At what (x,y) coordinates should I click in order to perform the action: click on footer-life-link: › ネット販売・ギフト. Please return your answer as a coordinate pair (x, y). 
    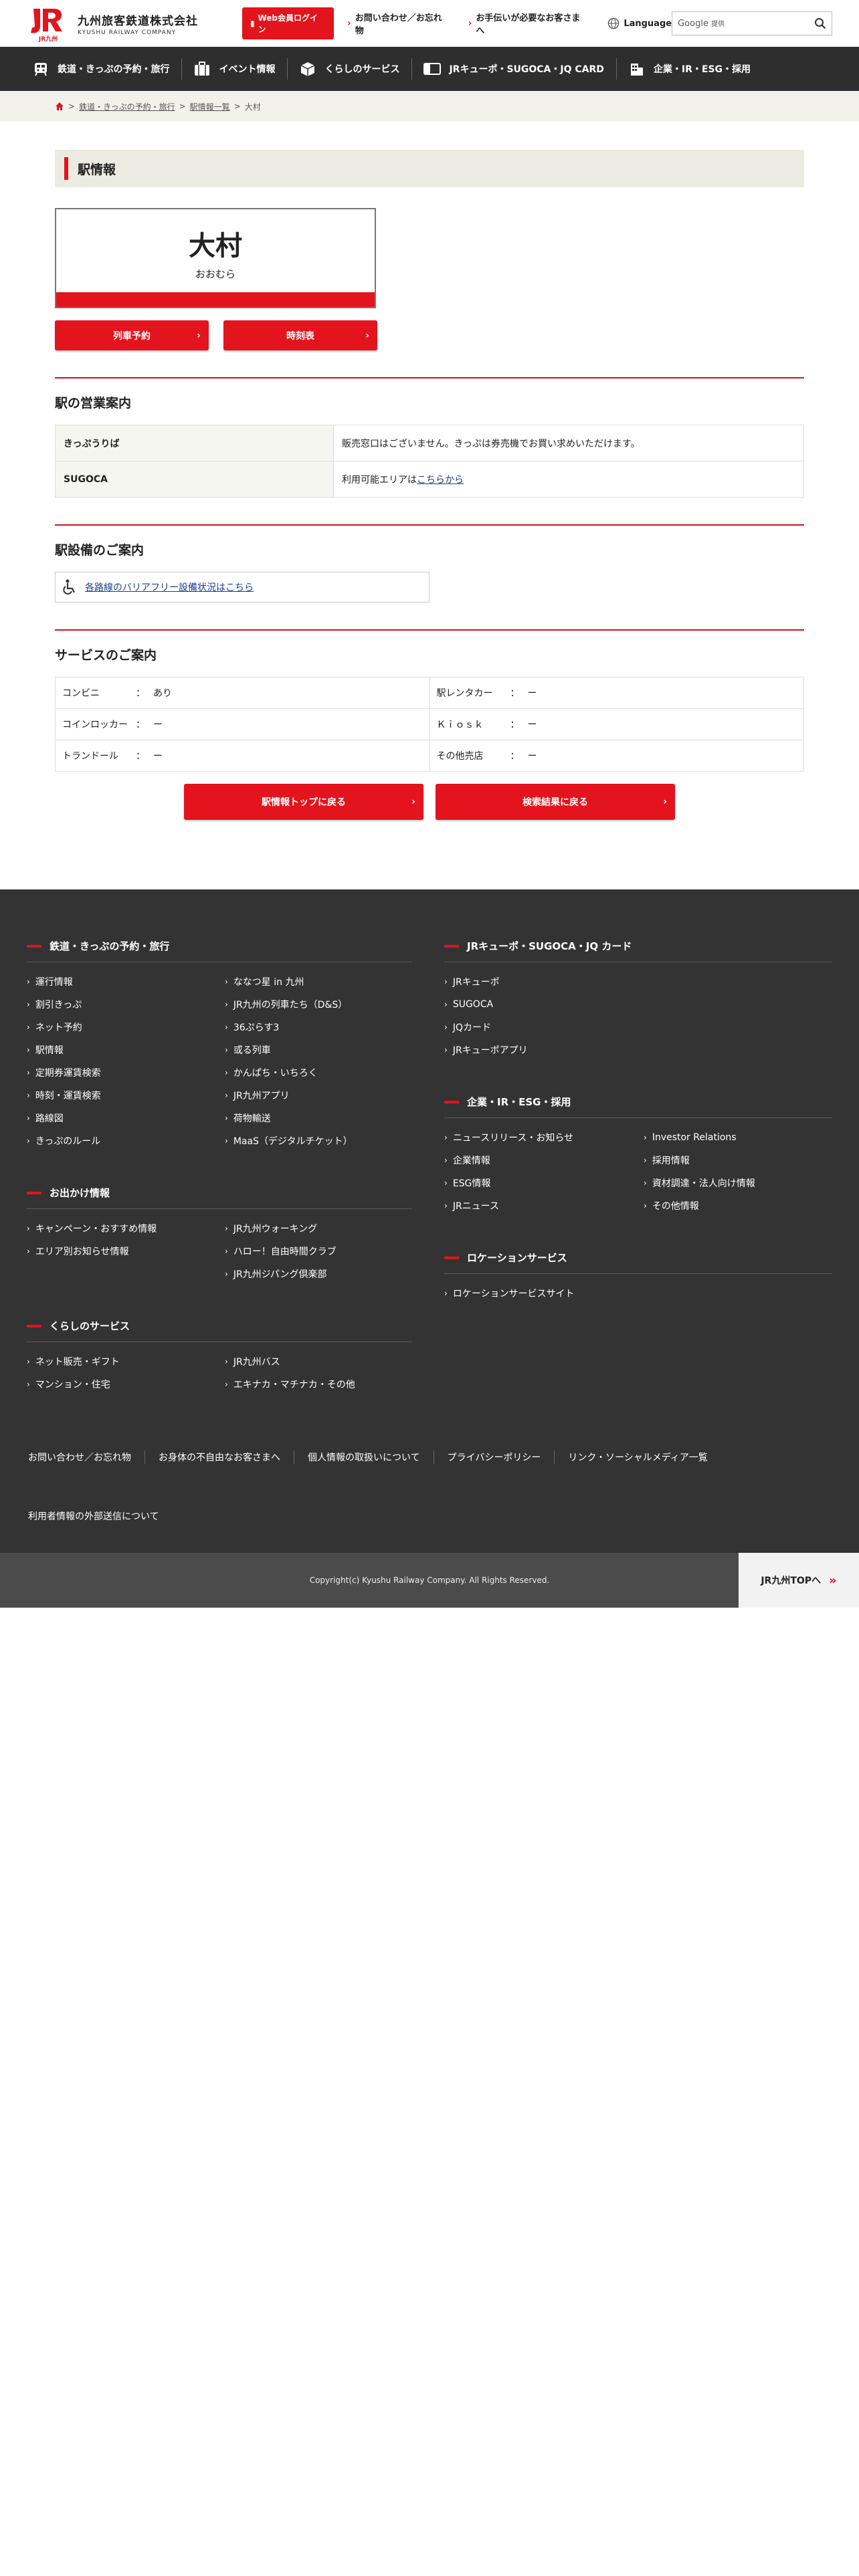
    Looking at the image, I should click on (120, 1361).